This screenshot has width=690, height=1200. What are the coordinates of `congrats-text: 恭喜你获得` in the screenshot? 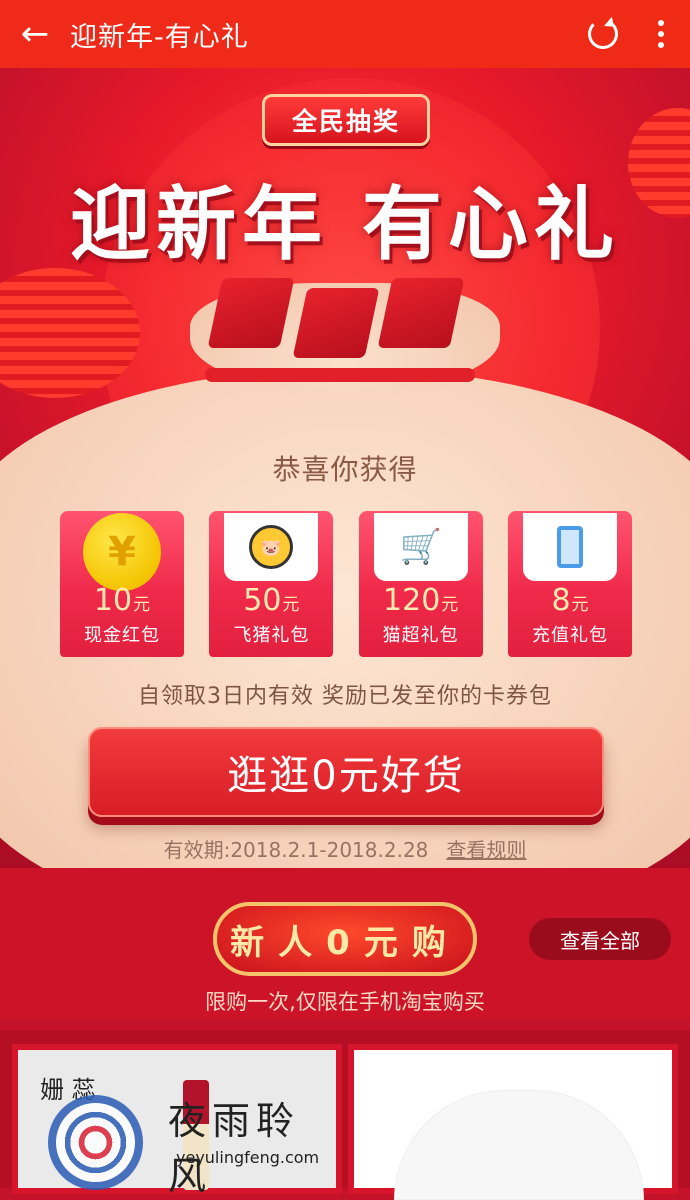 It's located at (345, 469).